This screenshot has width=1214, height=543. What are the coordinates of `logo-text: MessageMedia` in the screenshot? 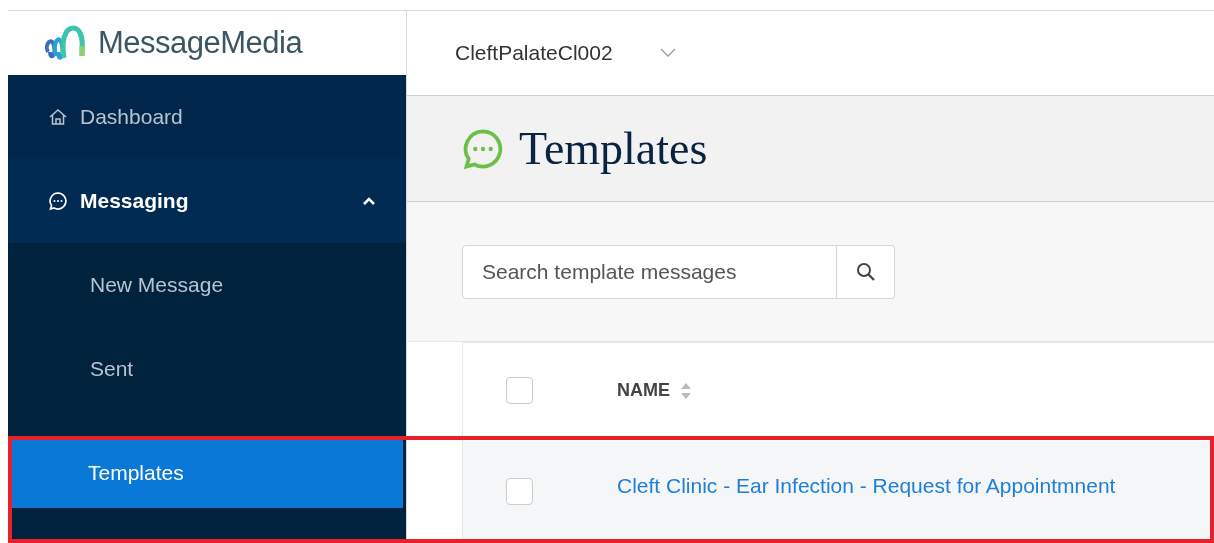 It's located at (200, 42).